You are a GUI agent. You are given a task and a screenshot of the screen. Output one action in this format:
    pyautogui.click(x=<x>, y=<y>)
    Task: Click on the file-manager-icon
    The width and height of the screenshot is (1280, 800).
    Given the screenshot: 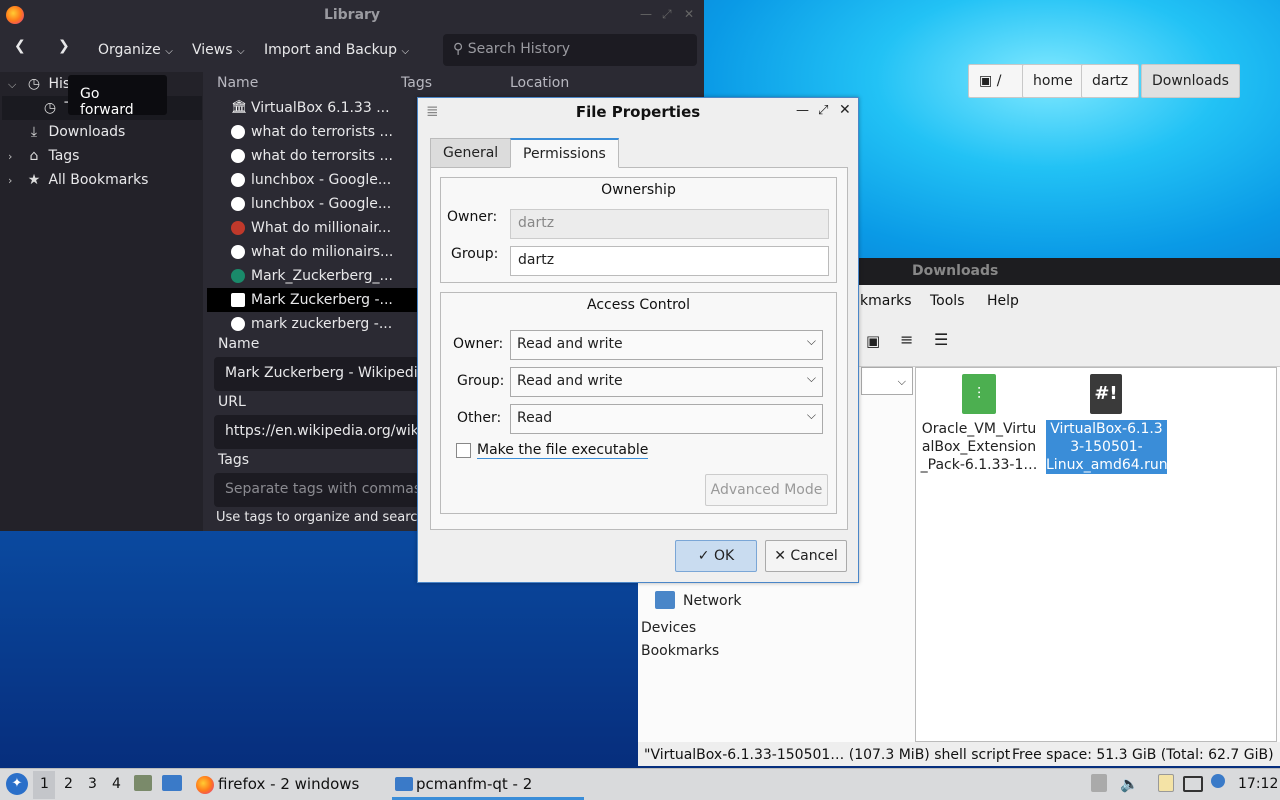 What is the action you would take?
    pyautogui.click(x=143, y=783)
    